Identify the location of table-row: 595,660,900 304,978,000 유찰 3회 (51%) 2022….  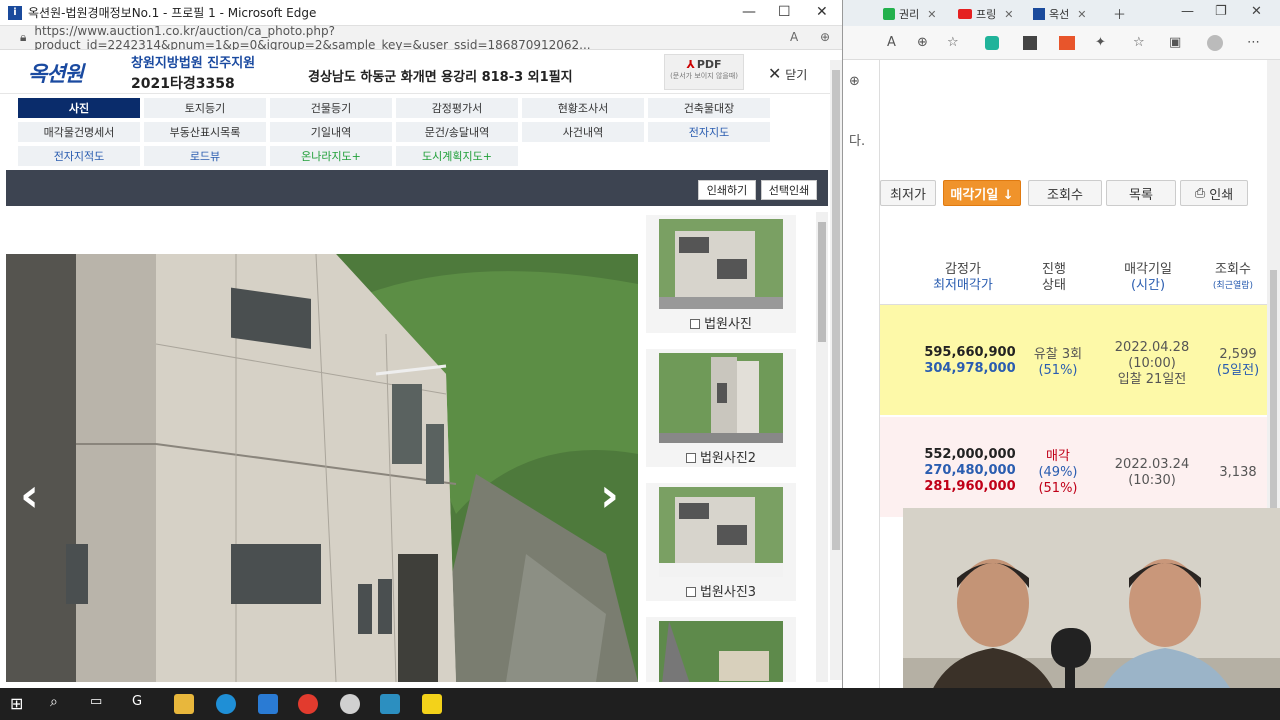
(1073, 360).